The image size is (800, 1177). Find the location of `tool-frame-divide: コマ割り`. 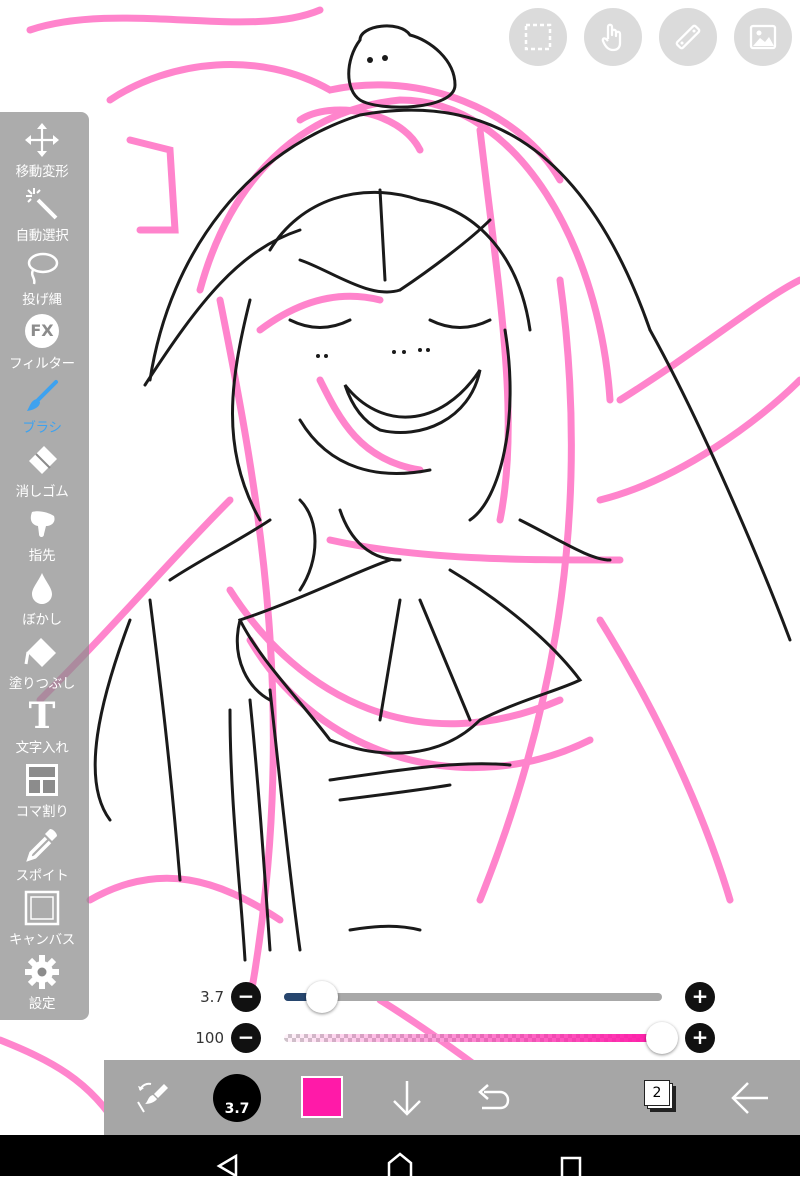

tool-frame-divide: コマ割り is located at coordinates (44, 794).